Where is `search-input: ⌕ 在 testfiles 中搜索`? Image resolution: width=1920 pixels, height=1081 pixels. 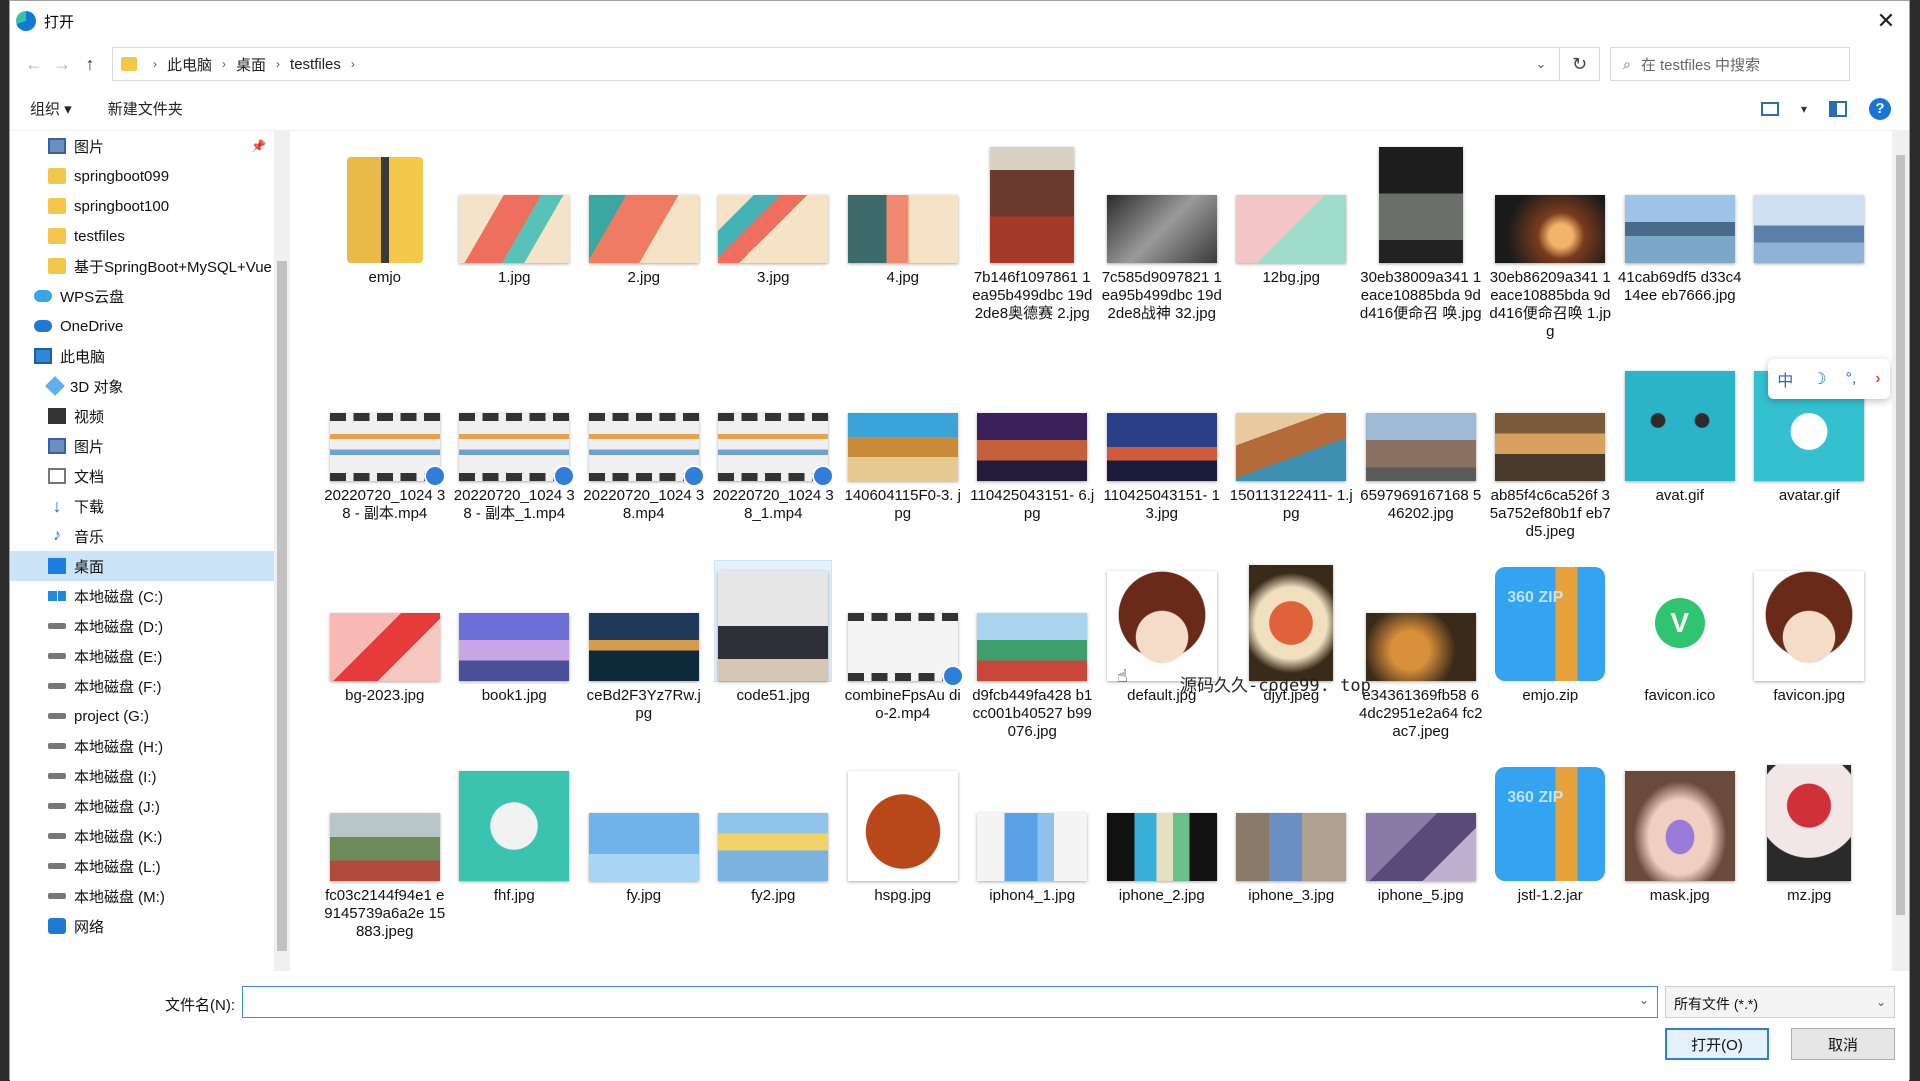 search-input: ⌕ 在 testfiles 中搜索 is located at coordinates (1730, 64).